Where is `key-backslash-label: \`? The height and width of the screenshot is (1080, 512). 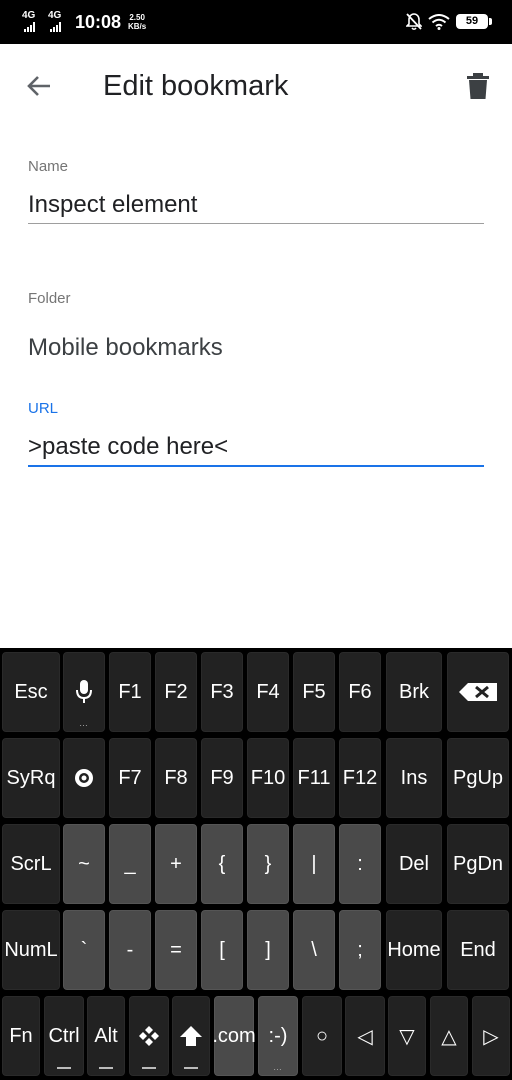
key-backslash-label: \ is located at coordinates (314, 949).